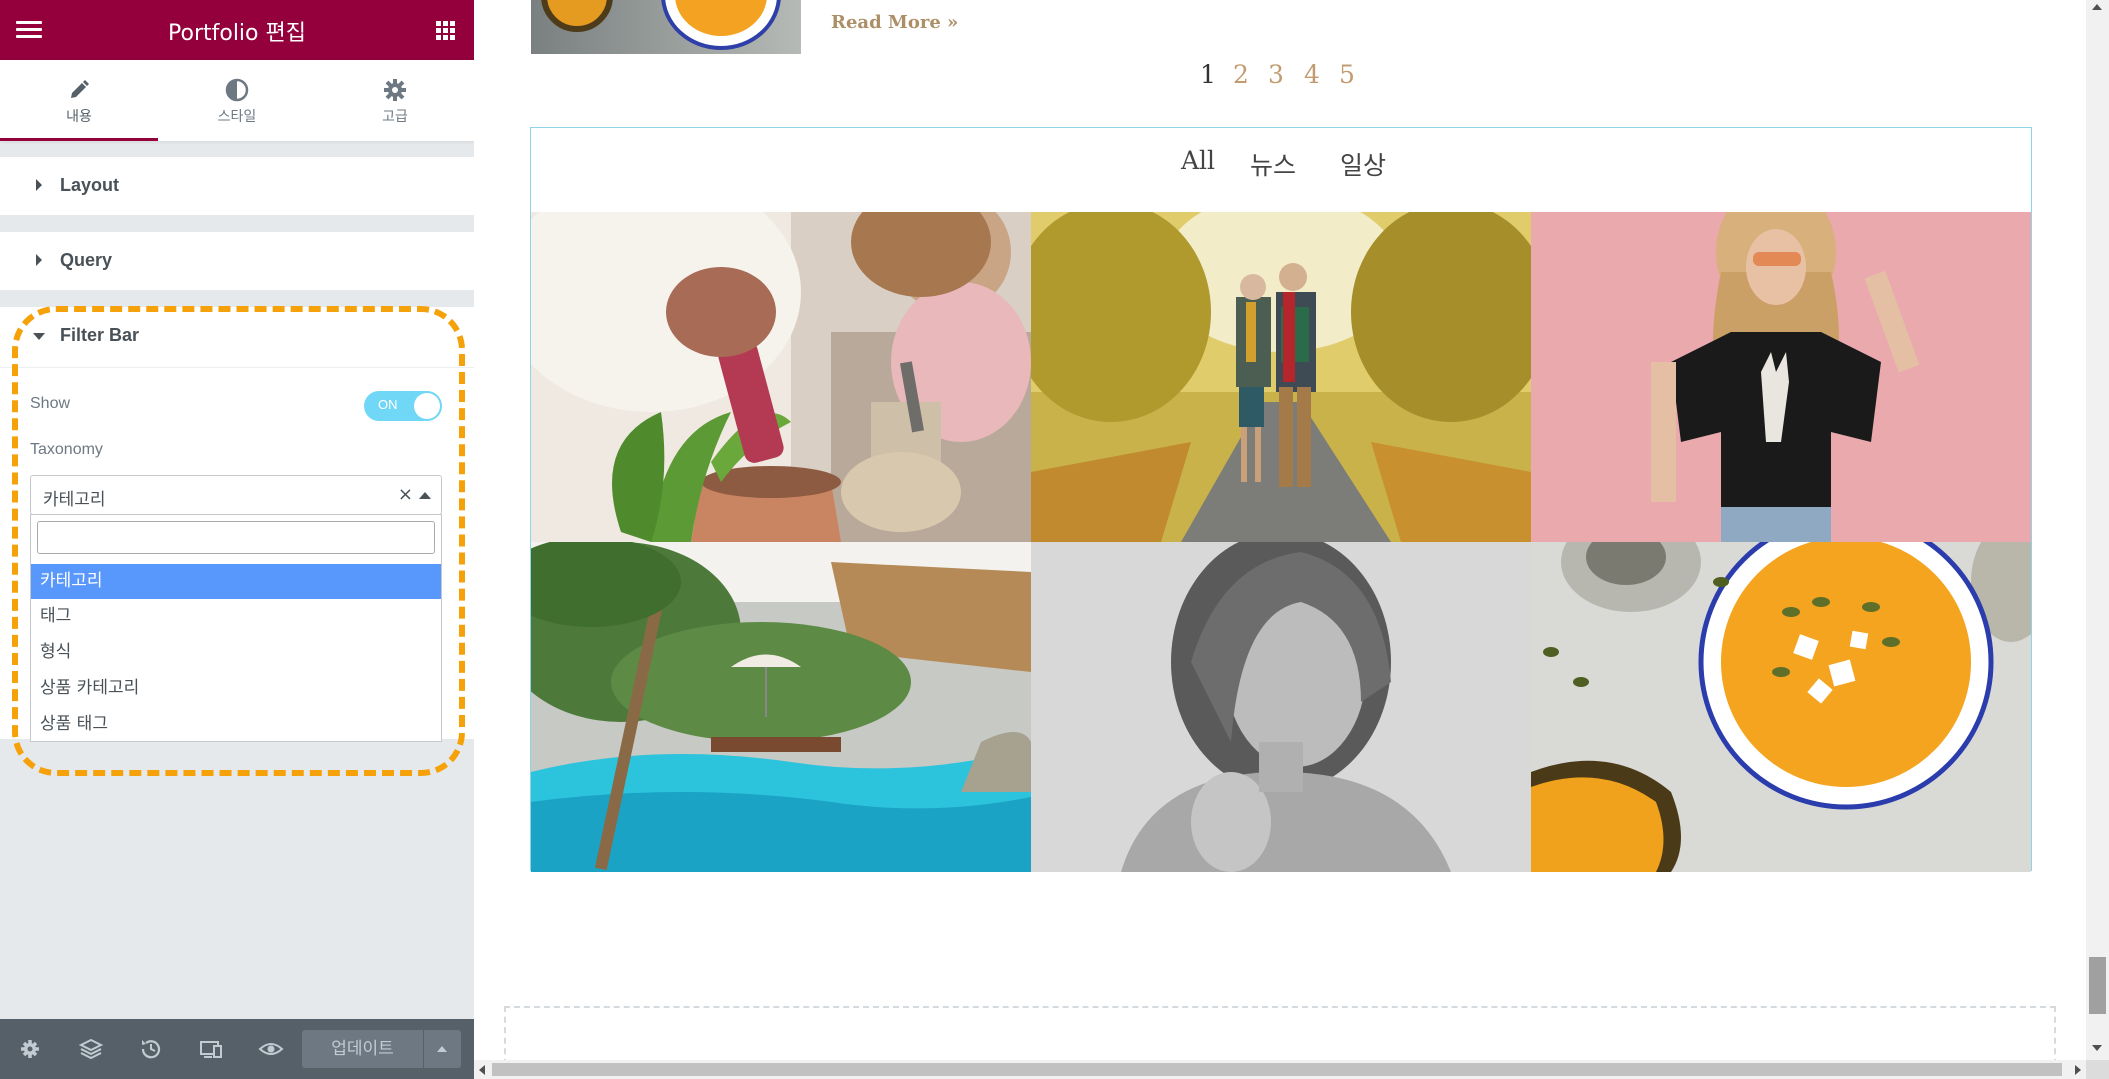  I want to click on pagination: 1 2 3 4 5, so click(1350, 77).